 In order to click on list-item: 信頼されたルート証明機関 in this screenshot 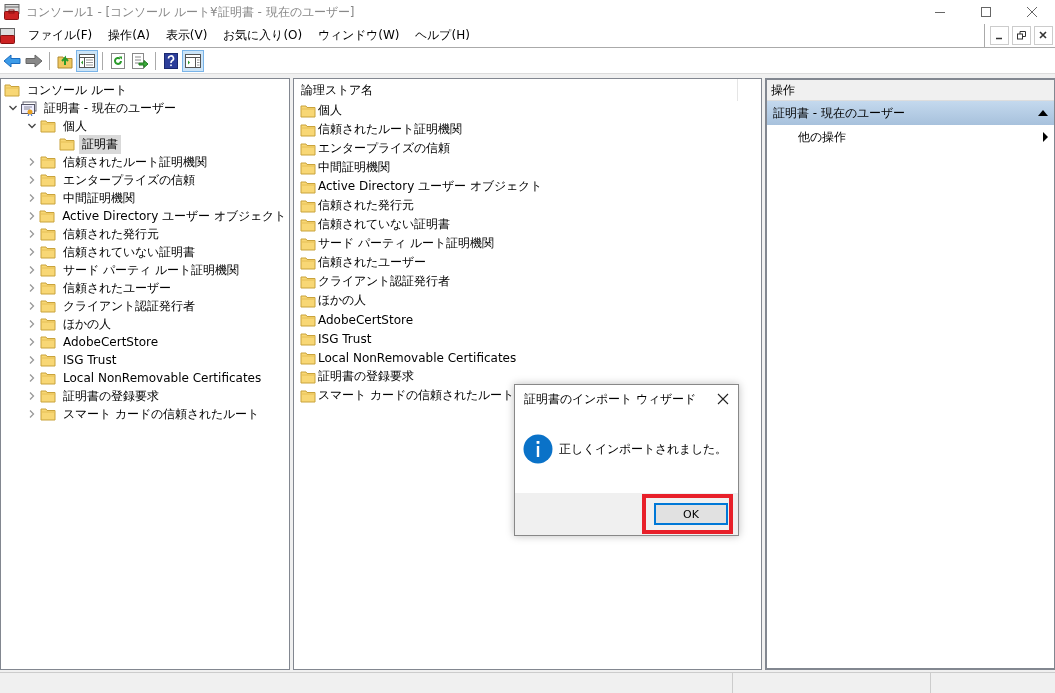, I will do `click(390, 129)`.